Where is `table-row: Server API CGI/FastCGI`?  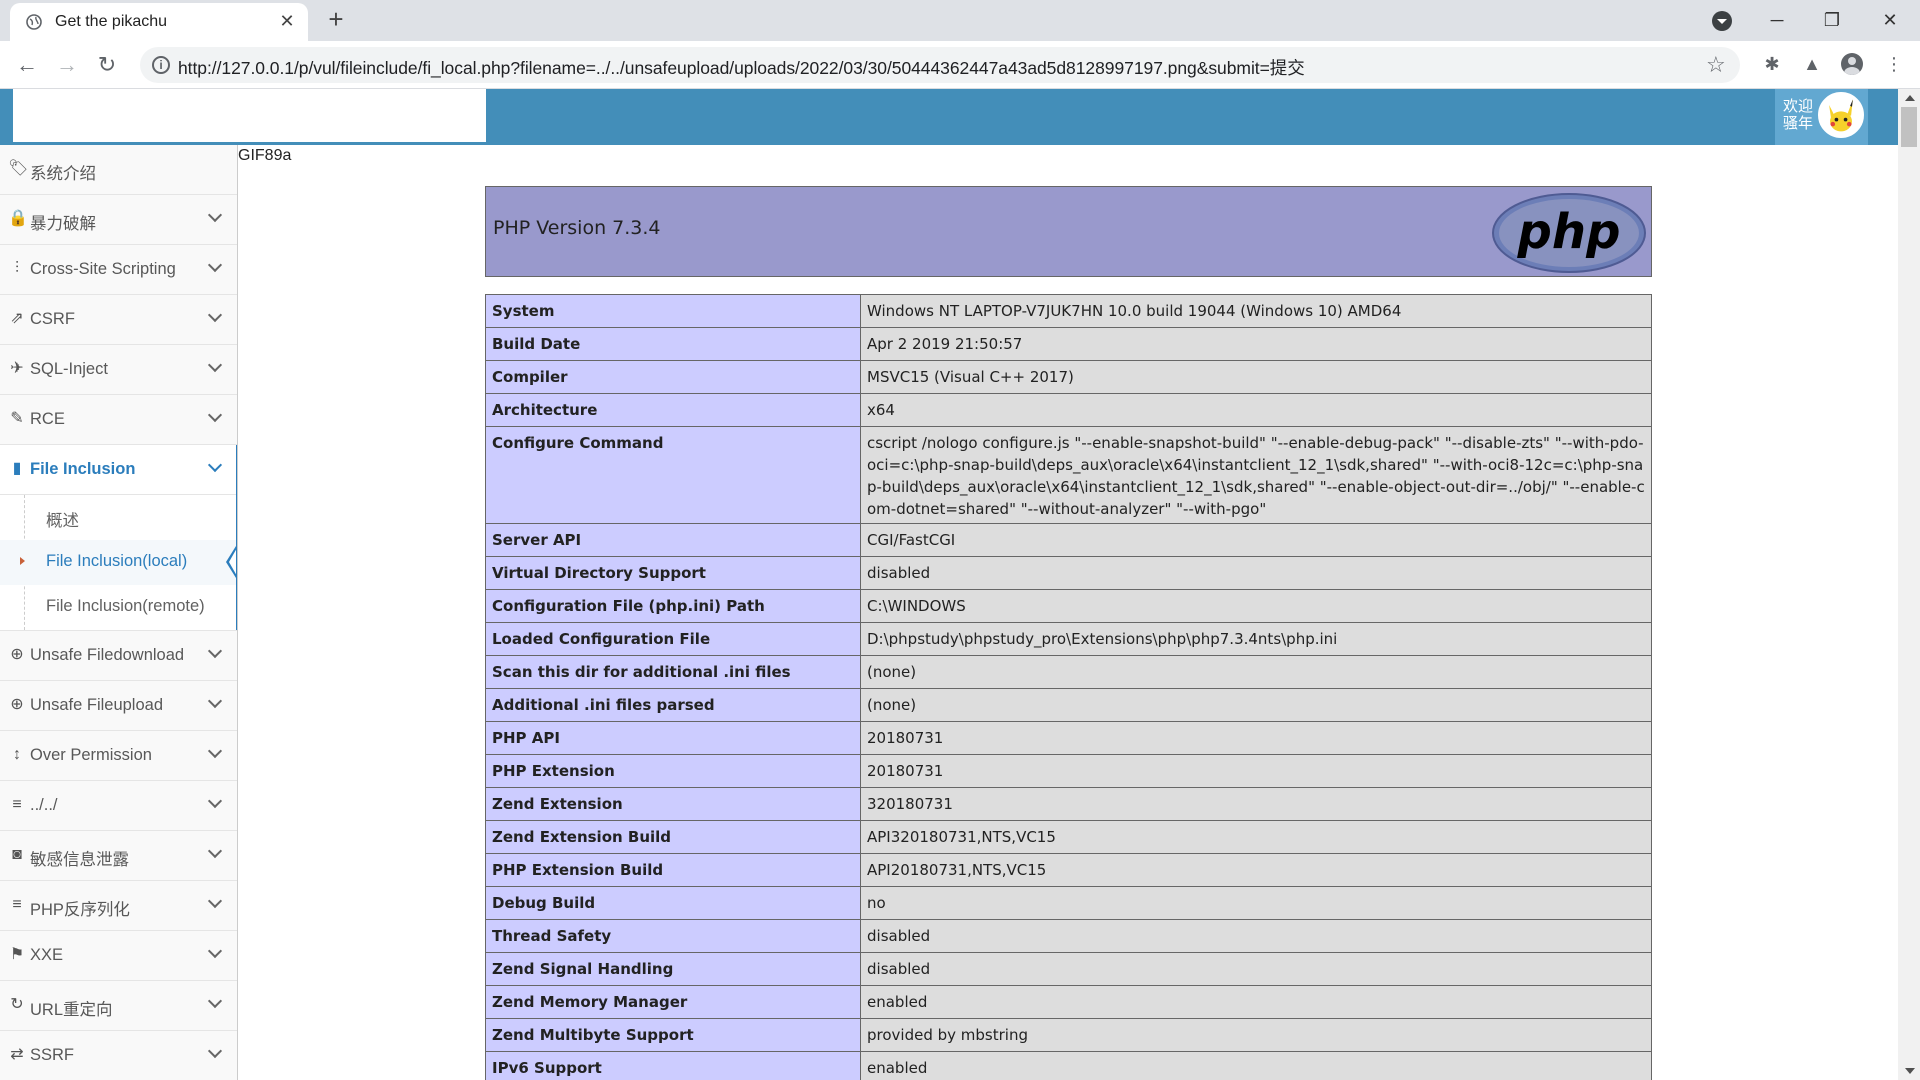 table-row: Server API CGI/FastCGI is located at coordinates (1068, 540).